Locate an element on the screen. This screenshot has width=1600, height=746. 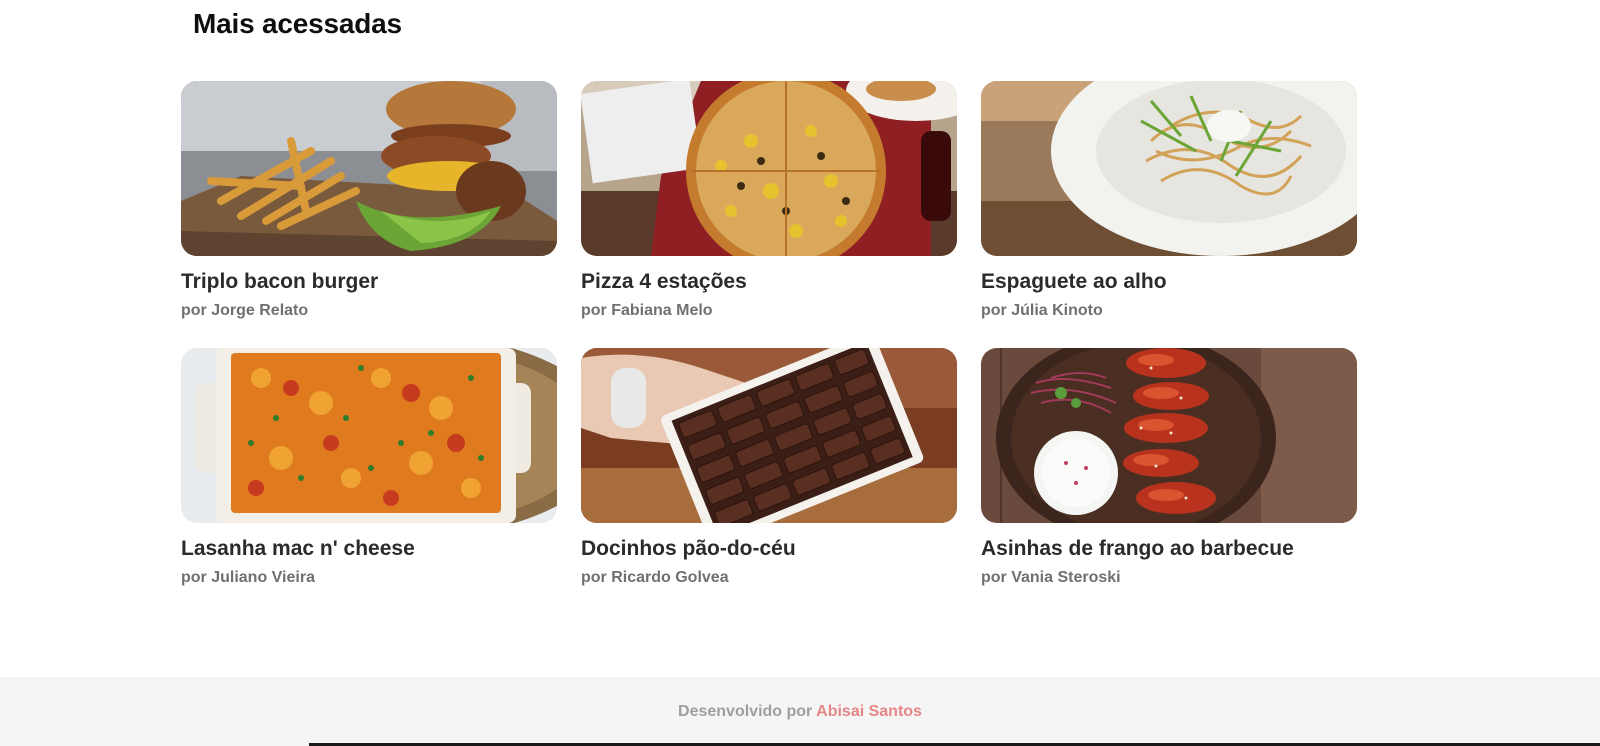
recipe-title: Triplo bacon burger is located at coordinates (369, 282).